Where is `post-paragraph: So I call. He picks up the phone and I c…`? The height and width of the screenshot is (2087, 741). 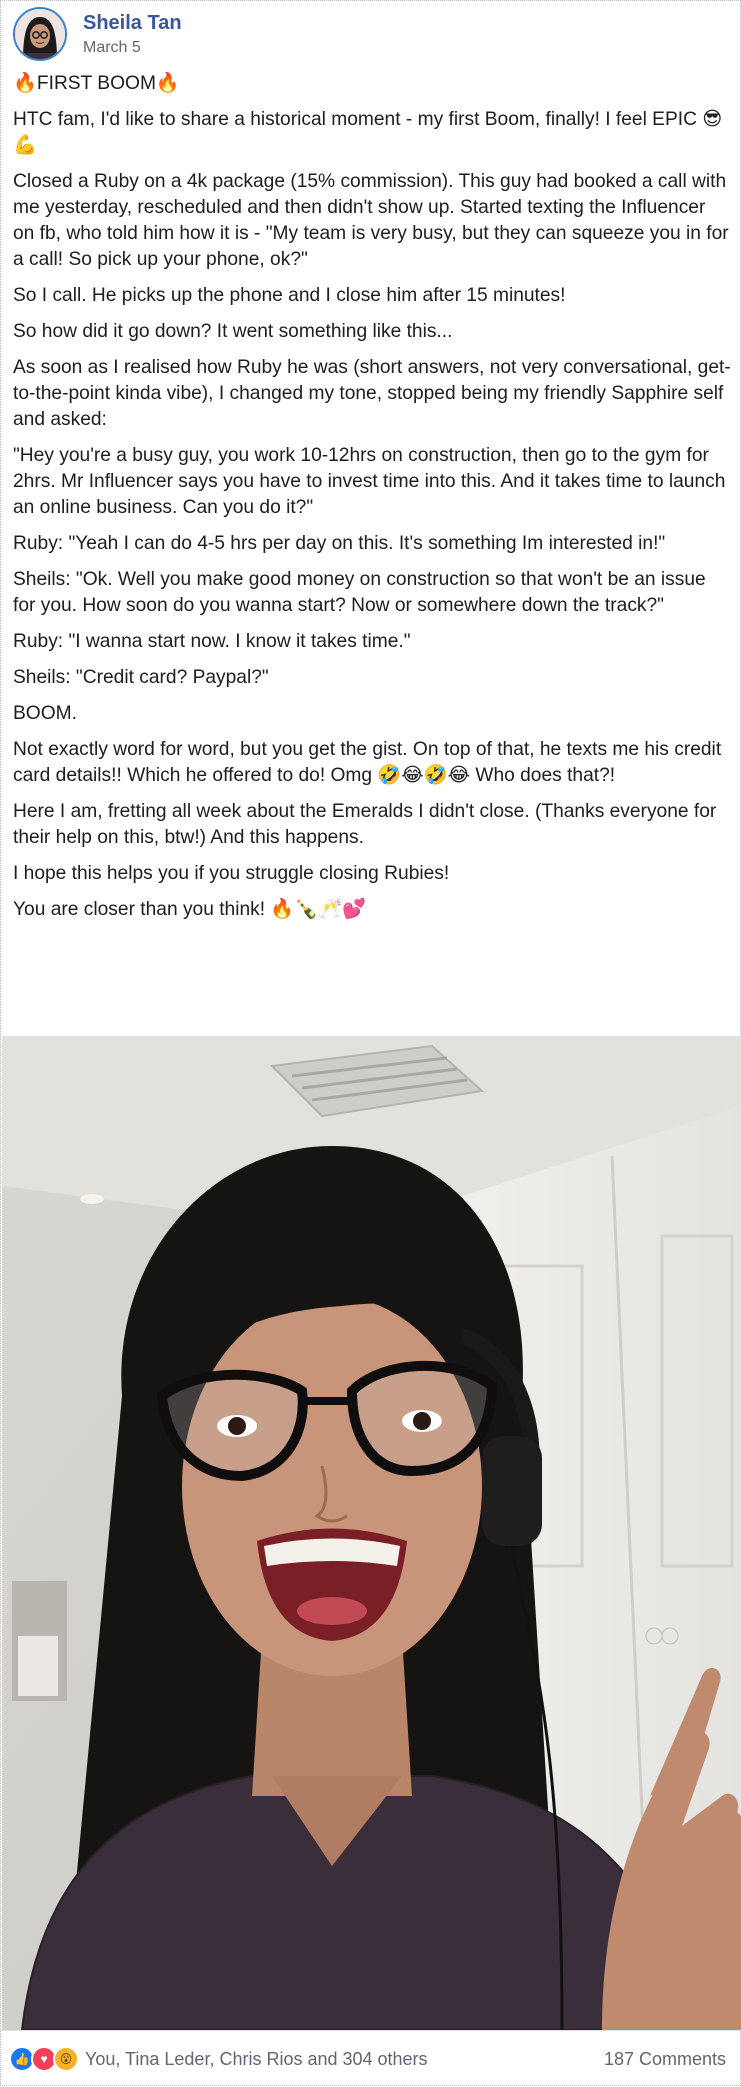
post-paragraph: So I call. He picks up the phone and I c… is located at coordinates (289, 295).